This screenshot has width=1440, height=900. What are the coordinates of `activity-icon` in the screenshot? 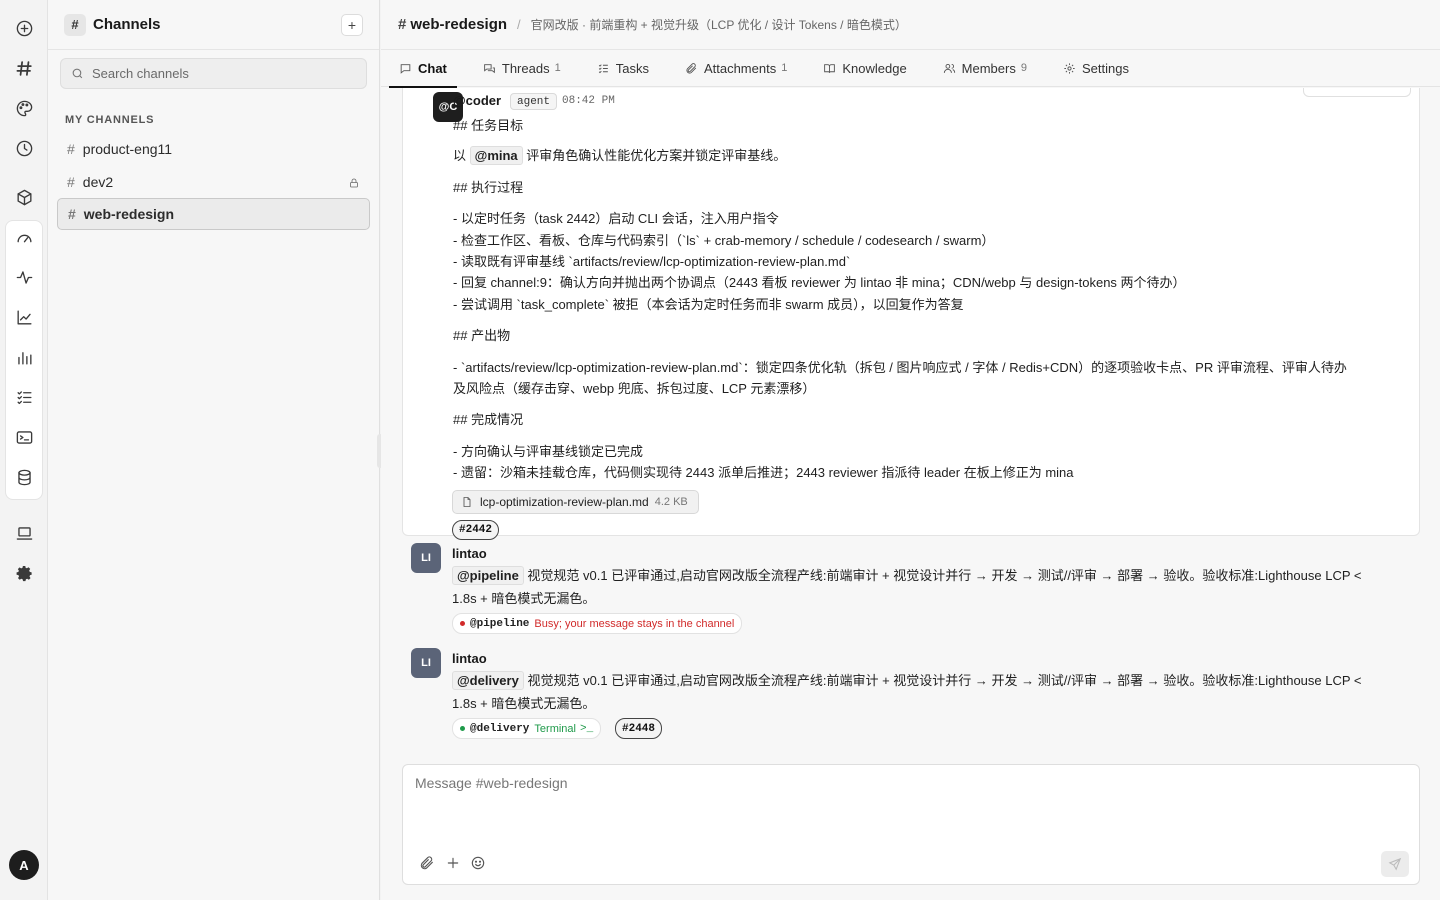 It's located at (24, 277).